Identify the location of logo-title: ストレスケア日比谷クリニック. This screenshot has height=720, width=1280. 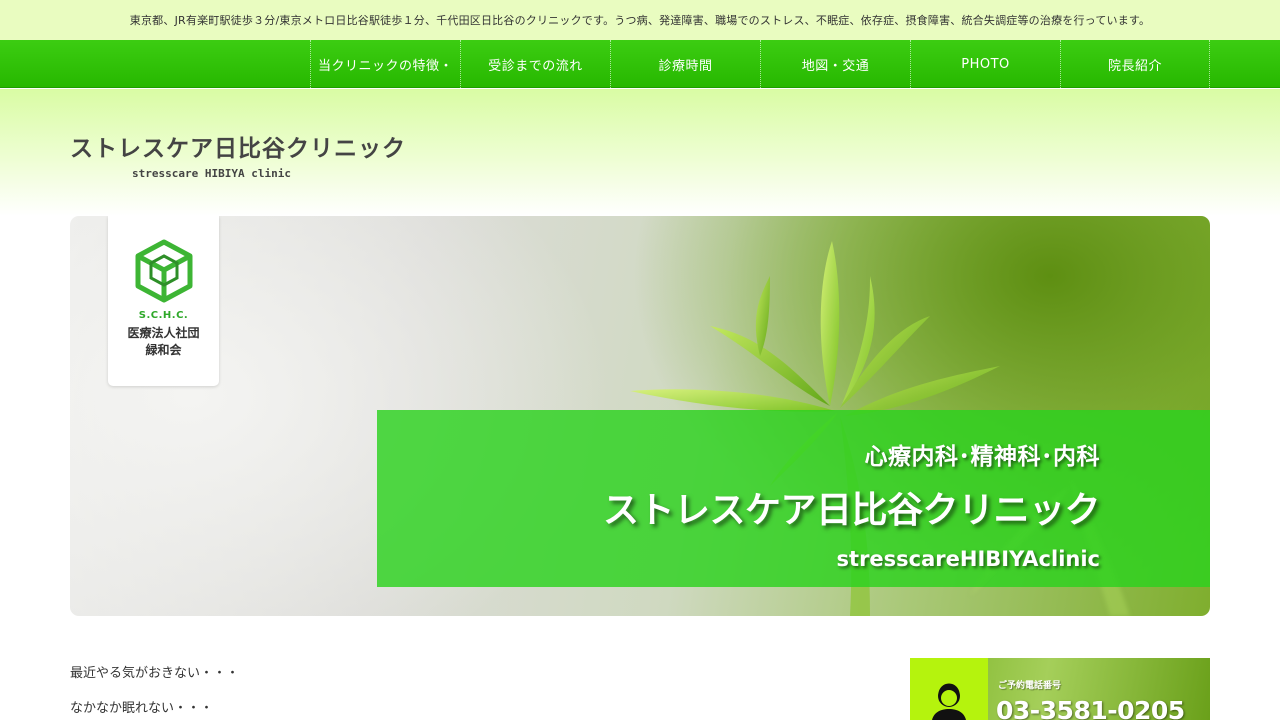
(238, 149).